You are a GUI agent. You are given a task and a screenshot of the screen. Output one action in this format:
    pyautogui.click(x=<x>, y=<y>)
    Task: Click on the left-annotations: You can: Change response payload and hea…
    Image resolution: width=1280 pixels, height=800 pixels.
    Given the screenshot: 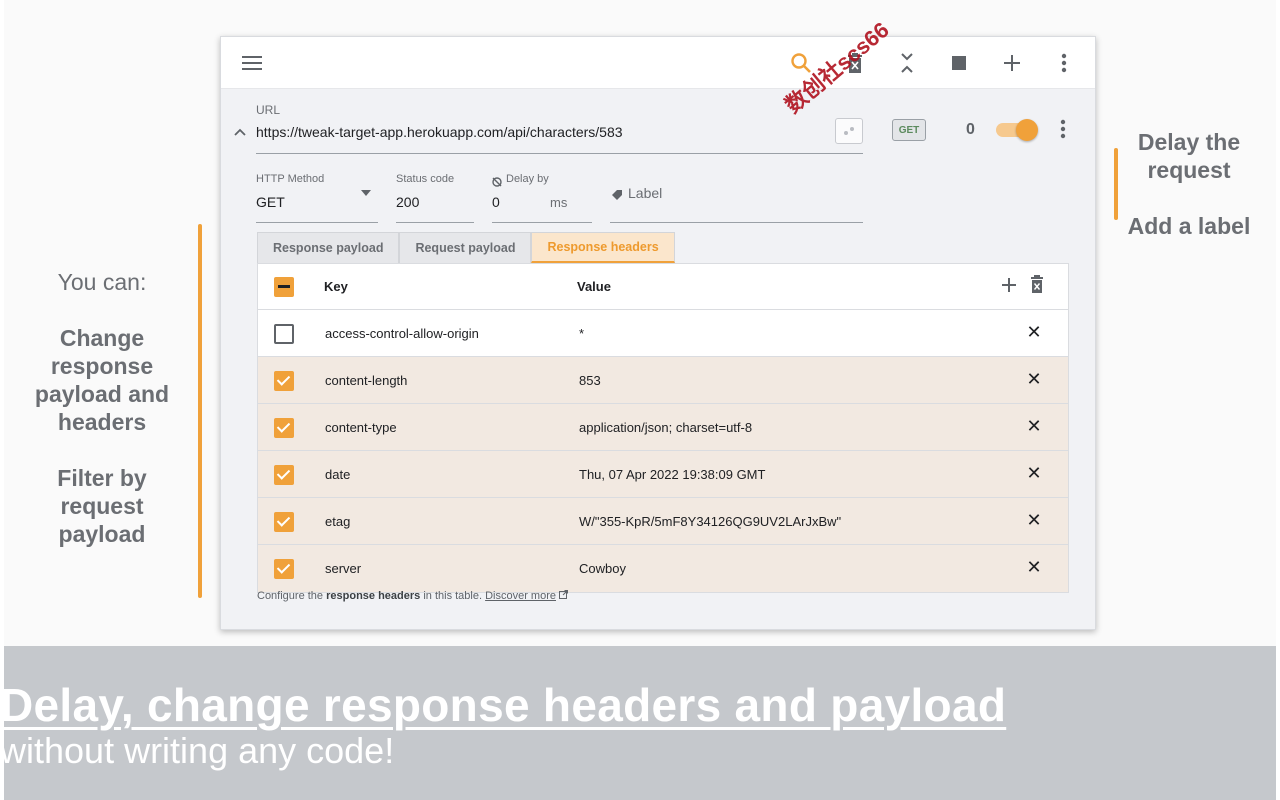 What is the action you would take?
    pyautogui.click(x=102, y=408)
    